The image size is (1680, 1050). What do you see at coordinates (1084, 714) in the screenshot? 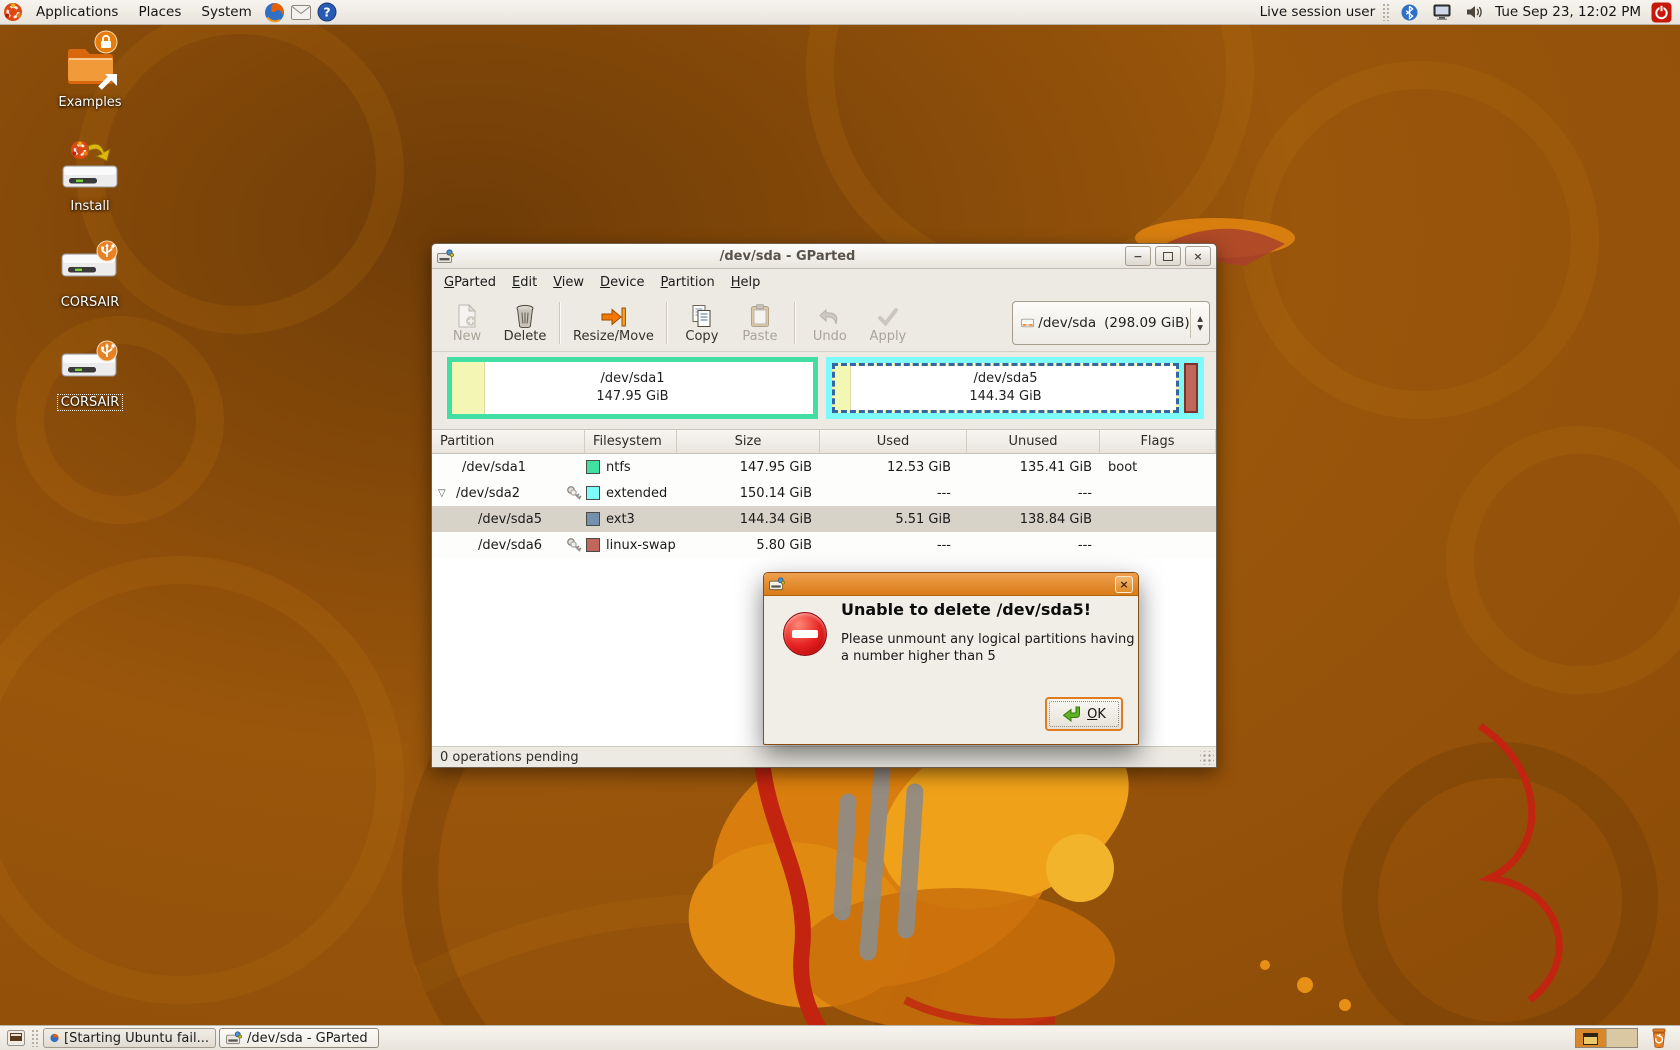
I see `ok-button: OK` at bounding box center [1084, 714].